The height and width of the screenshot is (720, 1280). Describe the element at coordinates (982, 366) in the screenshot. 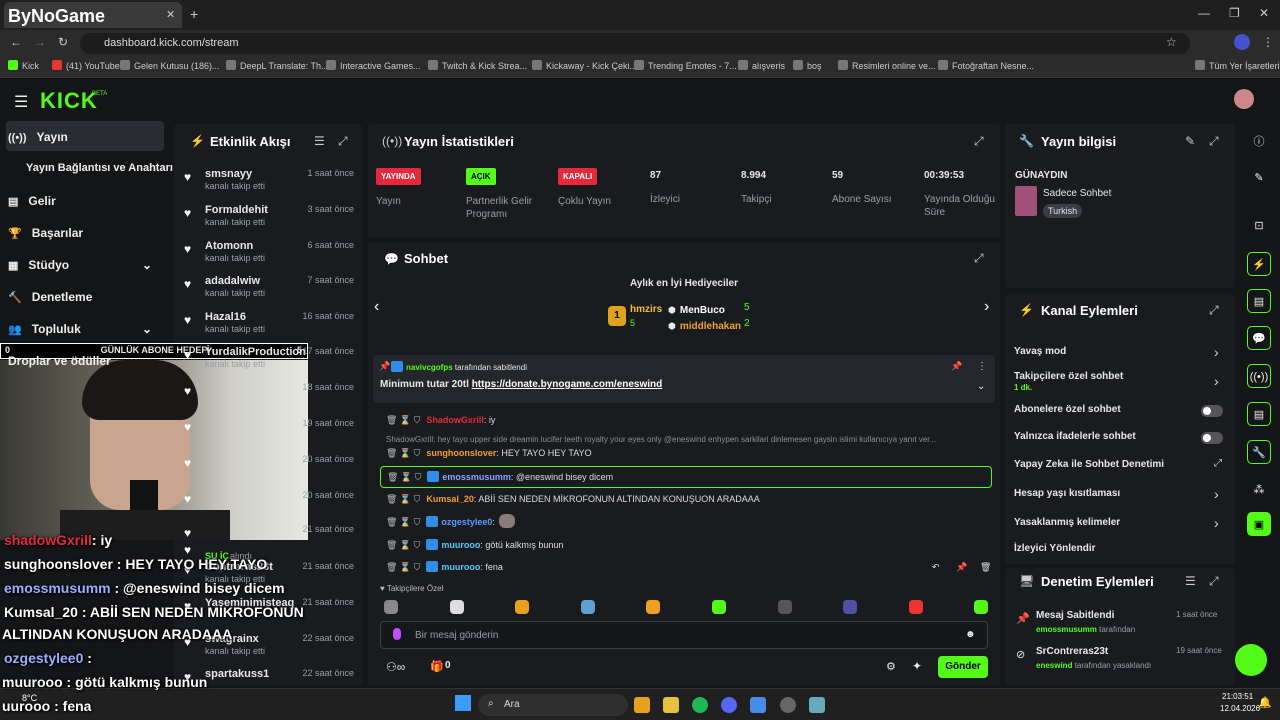

I see `pinned-menu-icon: ⋮` at that location.